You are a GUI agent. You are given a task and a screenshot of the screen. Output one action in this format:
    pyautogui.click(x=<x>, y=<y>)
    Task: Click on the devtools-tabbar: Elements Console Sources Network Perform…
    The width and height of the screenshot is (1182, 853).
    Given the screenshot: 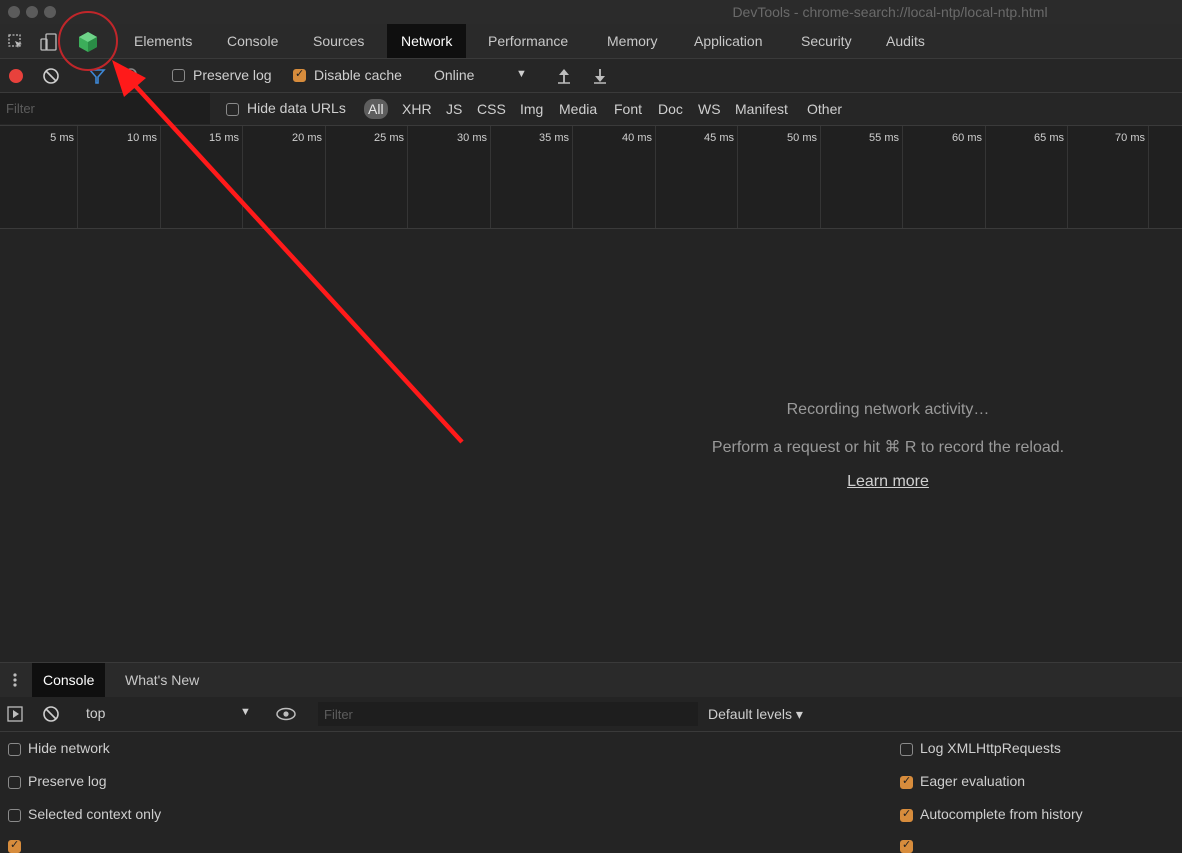 What is the action you would take?
    pyautogui.click(x=591, y=41)
    